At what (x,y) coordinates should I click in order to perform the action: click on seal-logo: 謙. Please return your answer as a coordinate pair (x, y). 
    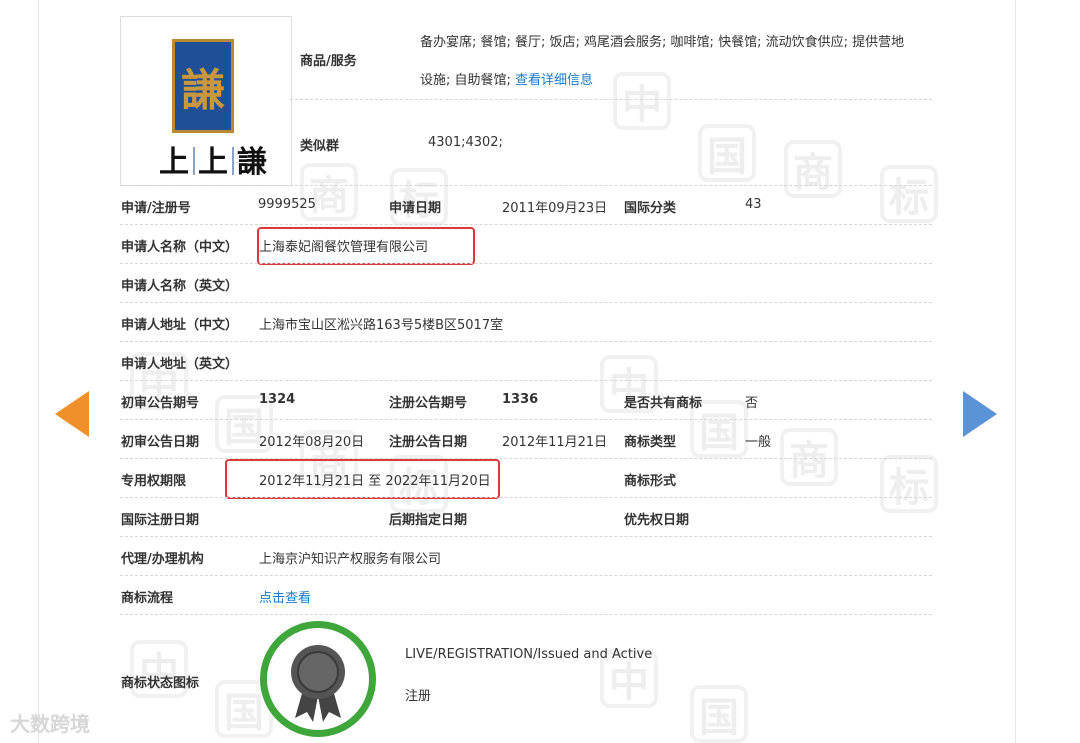
    Looking at the image, I should click on (203, 86).